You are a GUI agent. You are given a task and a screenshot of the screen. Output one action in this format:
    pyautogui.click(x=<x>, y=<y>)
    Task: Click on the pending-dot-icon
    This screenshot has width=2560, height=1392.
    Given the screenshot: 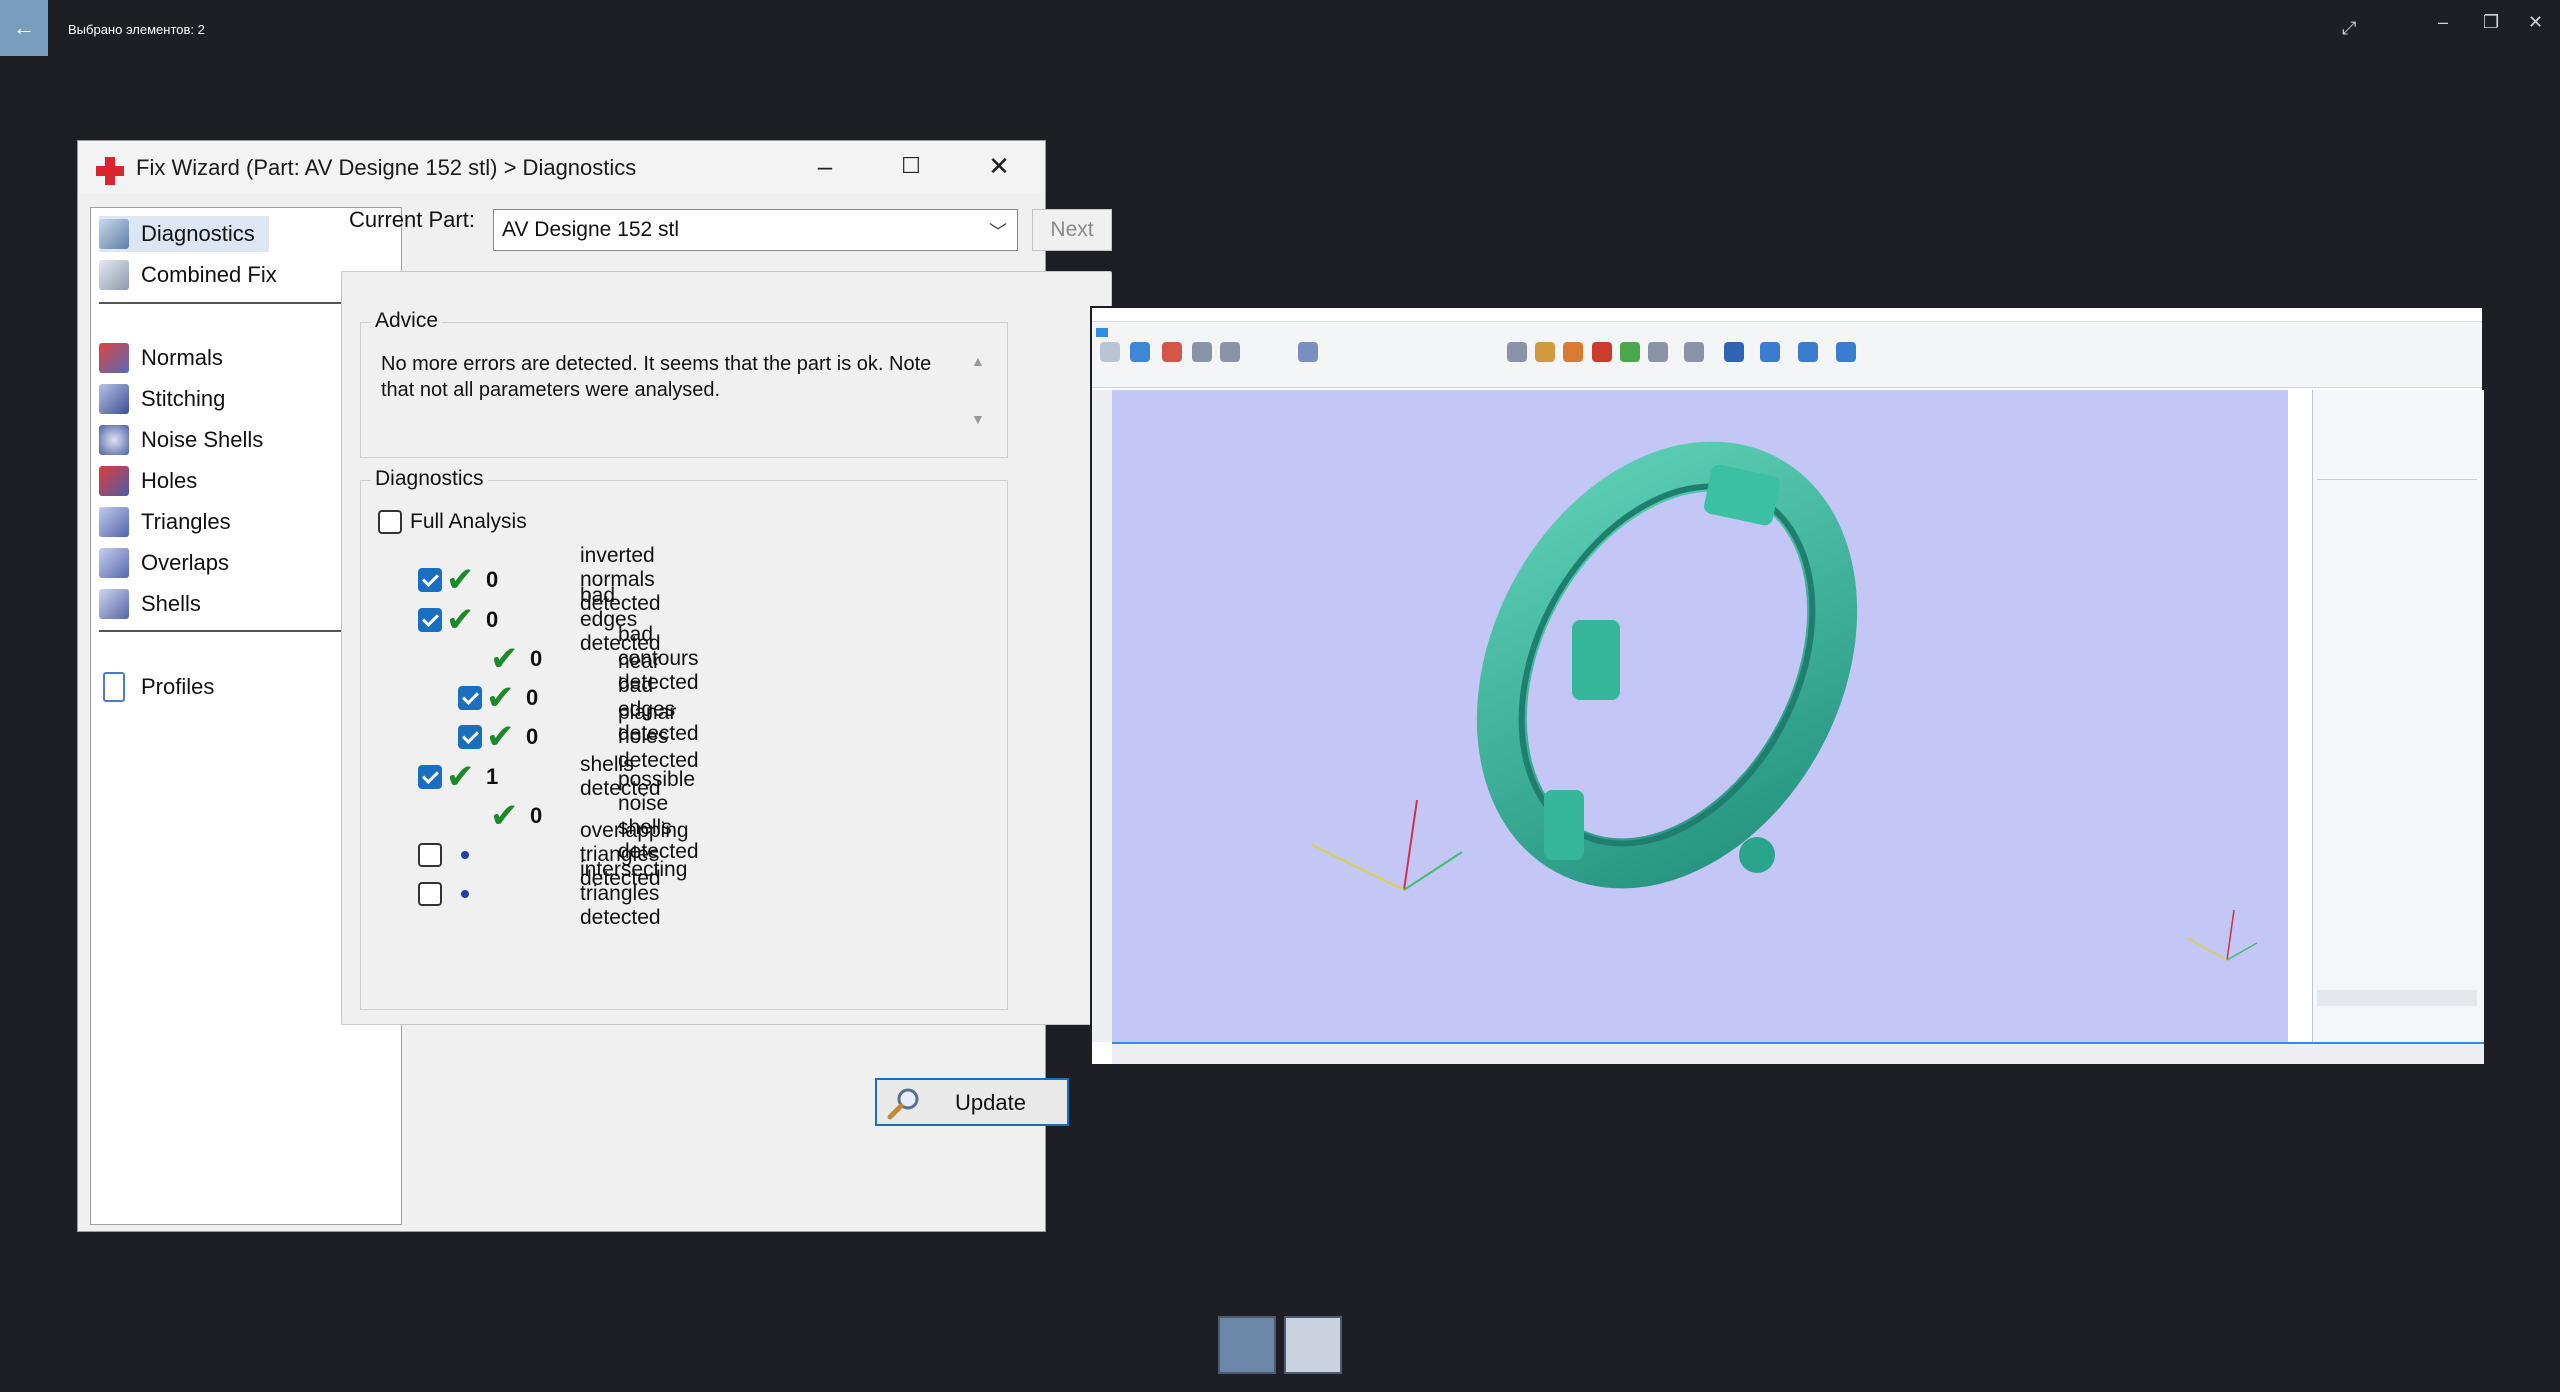 What is the action you would take?
    pyautogui.click(x=465, y=894)
    